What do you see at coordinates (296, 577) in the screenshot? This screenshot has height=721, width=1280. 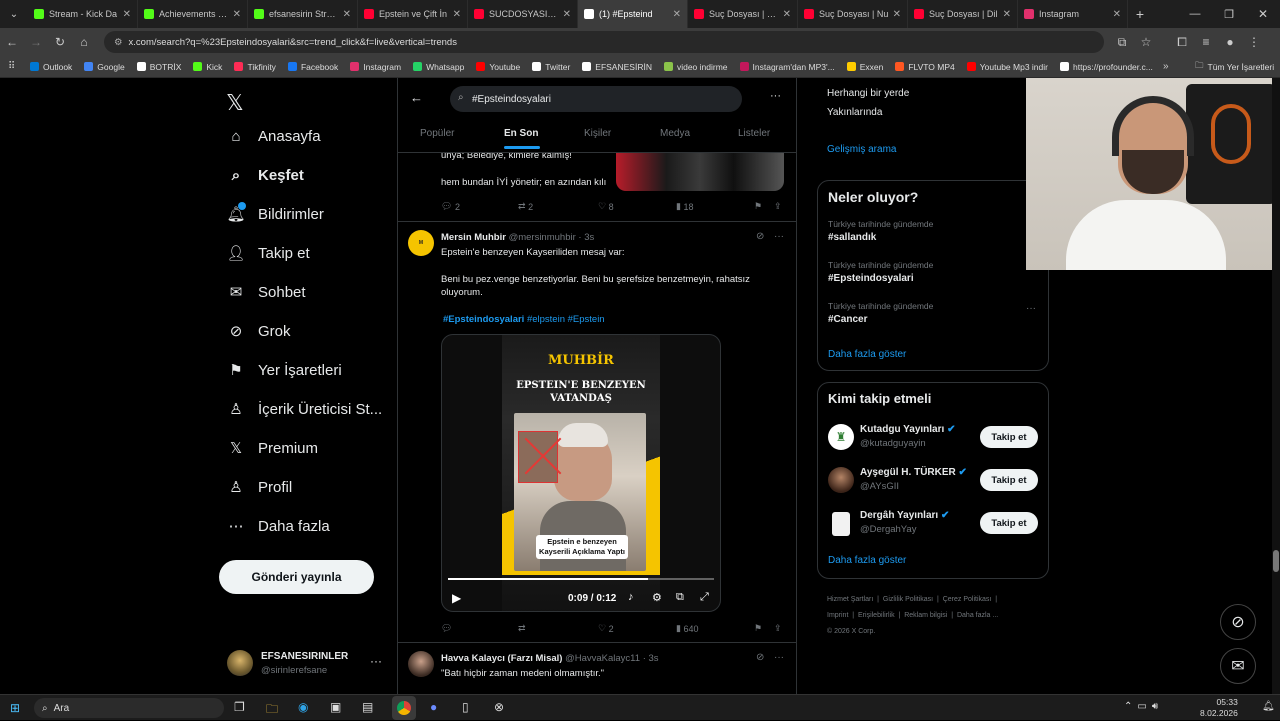 I see `post-button: Gönderi yayınla` at bounding box center [296, 577].